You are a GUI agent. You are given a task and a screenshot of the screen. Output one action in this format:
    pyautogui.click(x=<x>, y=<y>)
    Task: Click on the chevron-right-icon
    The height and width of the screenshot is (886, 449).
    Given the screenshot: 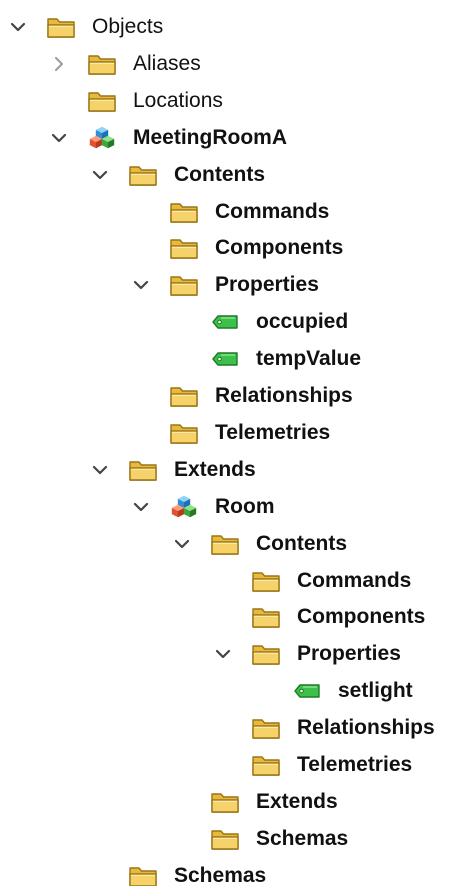 What is the action you would take?
    pyautogui.click(x=59, y=64)
    